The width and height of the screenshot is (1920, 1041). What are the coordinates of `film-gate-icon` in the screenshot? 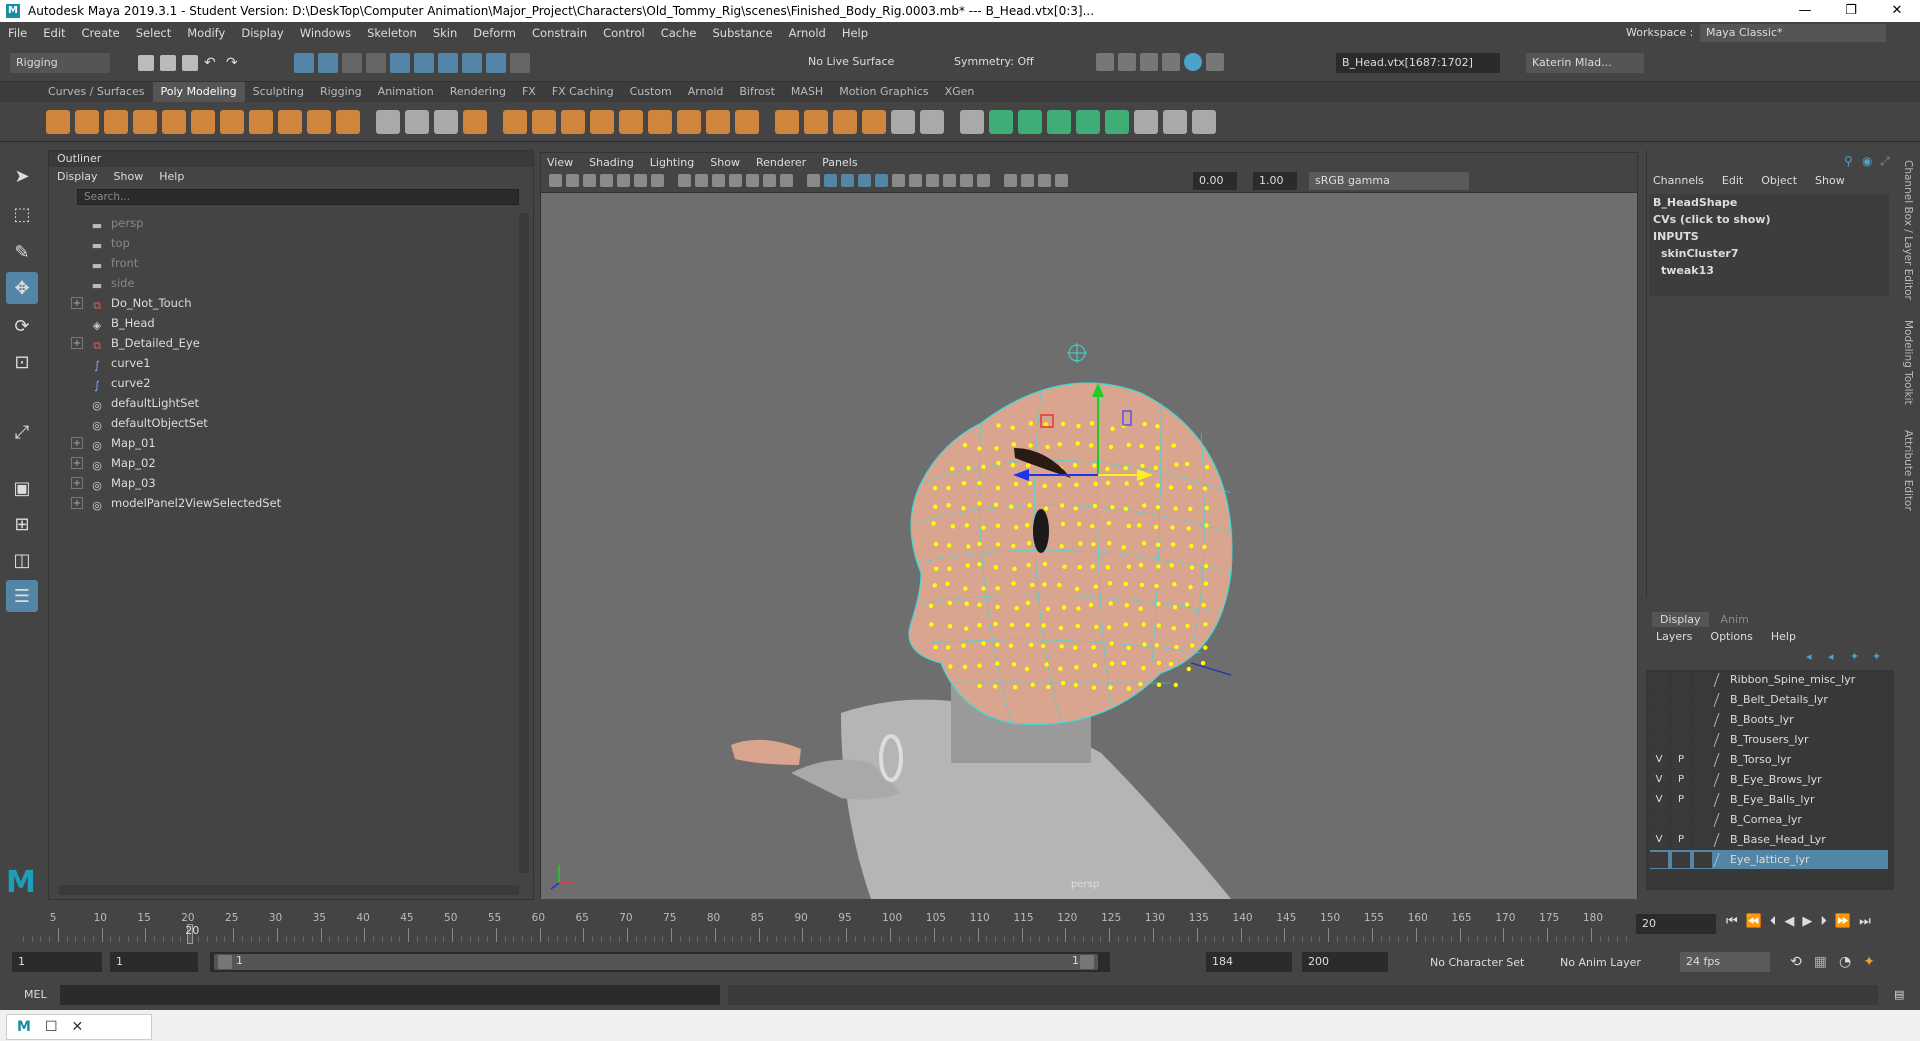 It's located at (701, 180).